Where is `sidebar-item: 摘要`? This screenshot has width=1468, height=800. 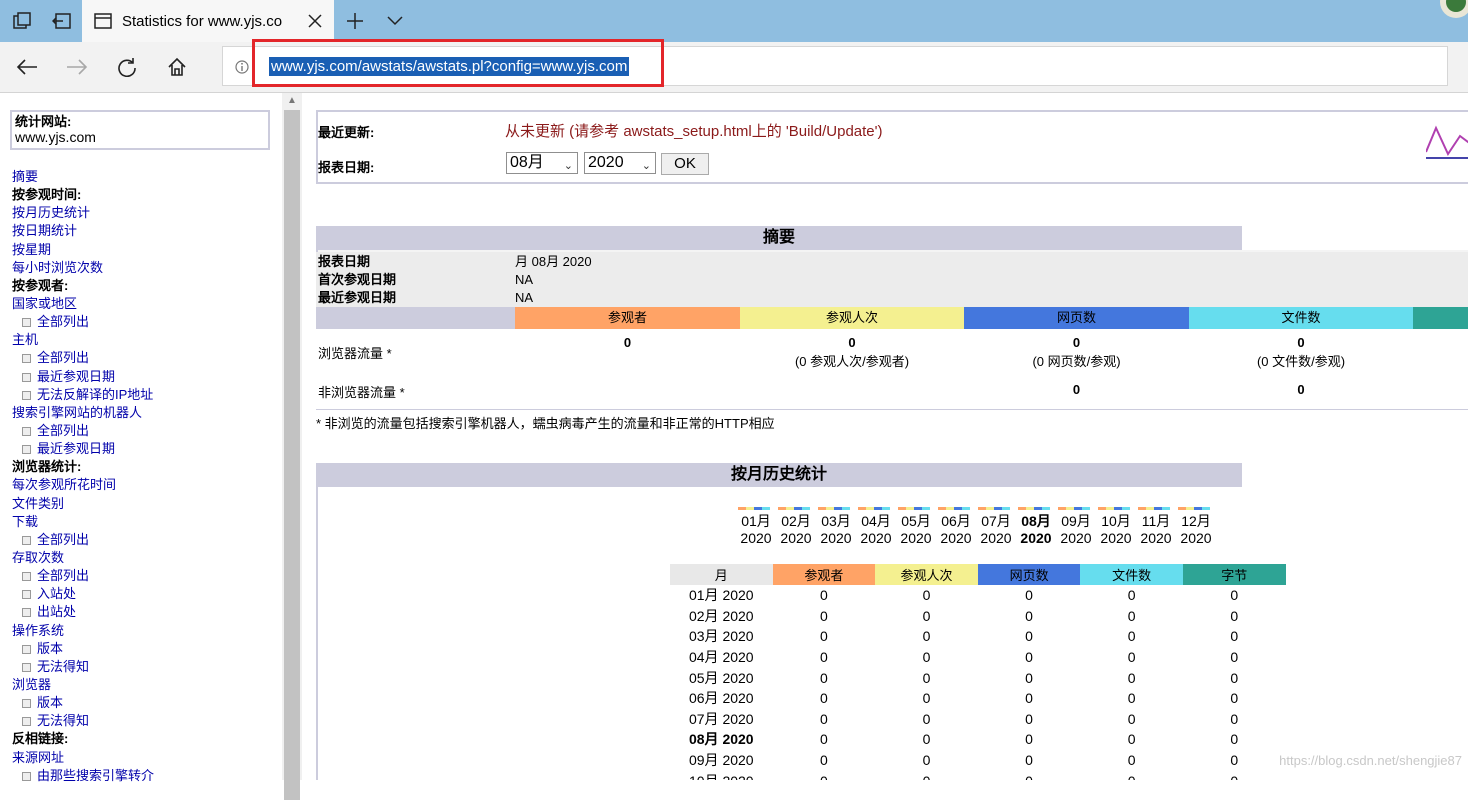 sidebar-item: 摘要 is located at coordinates (144, 177).